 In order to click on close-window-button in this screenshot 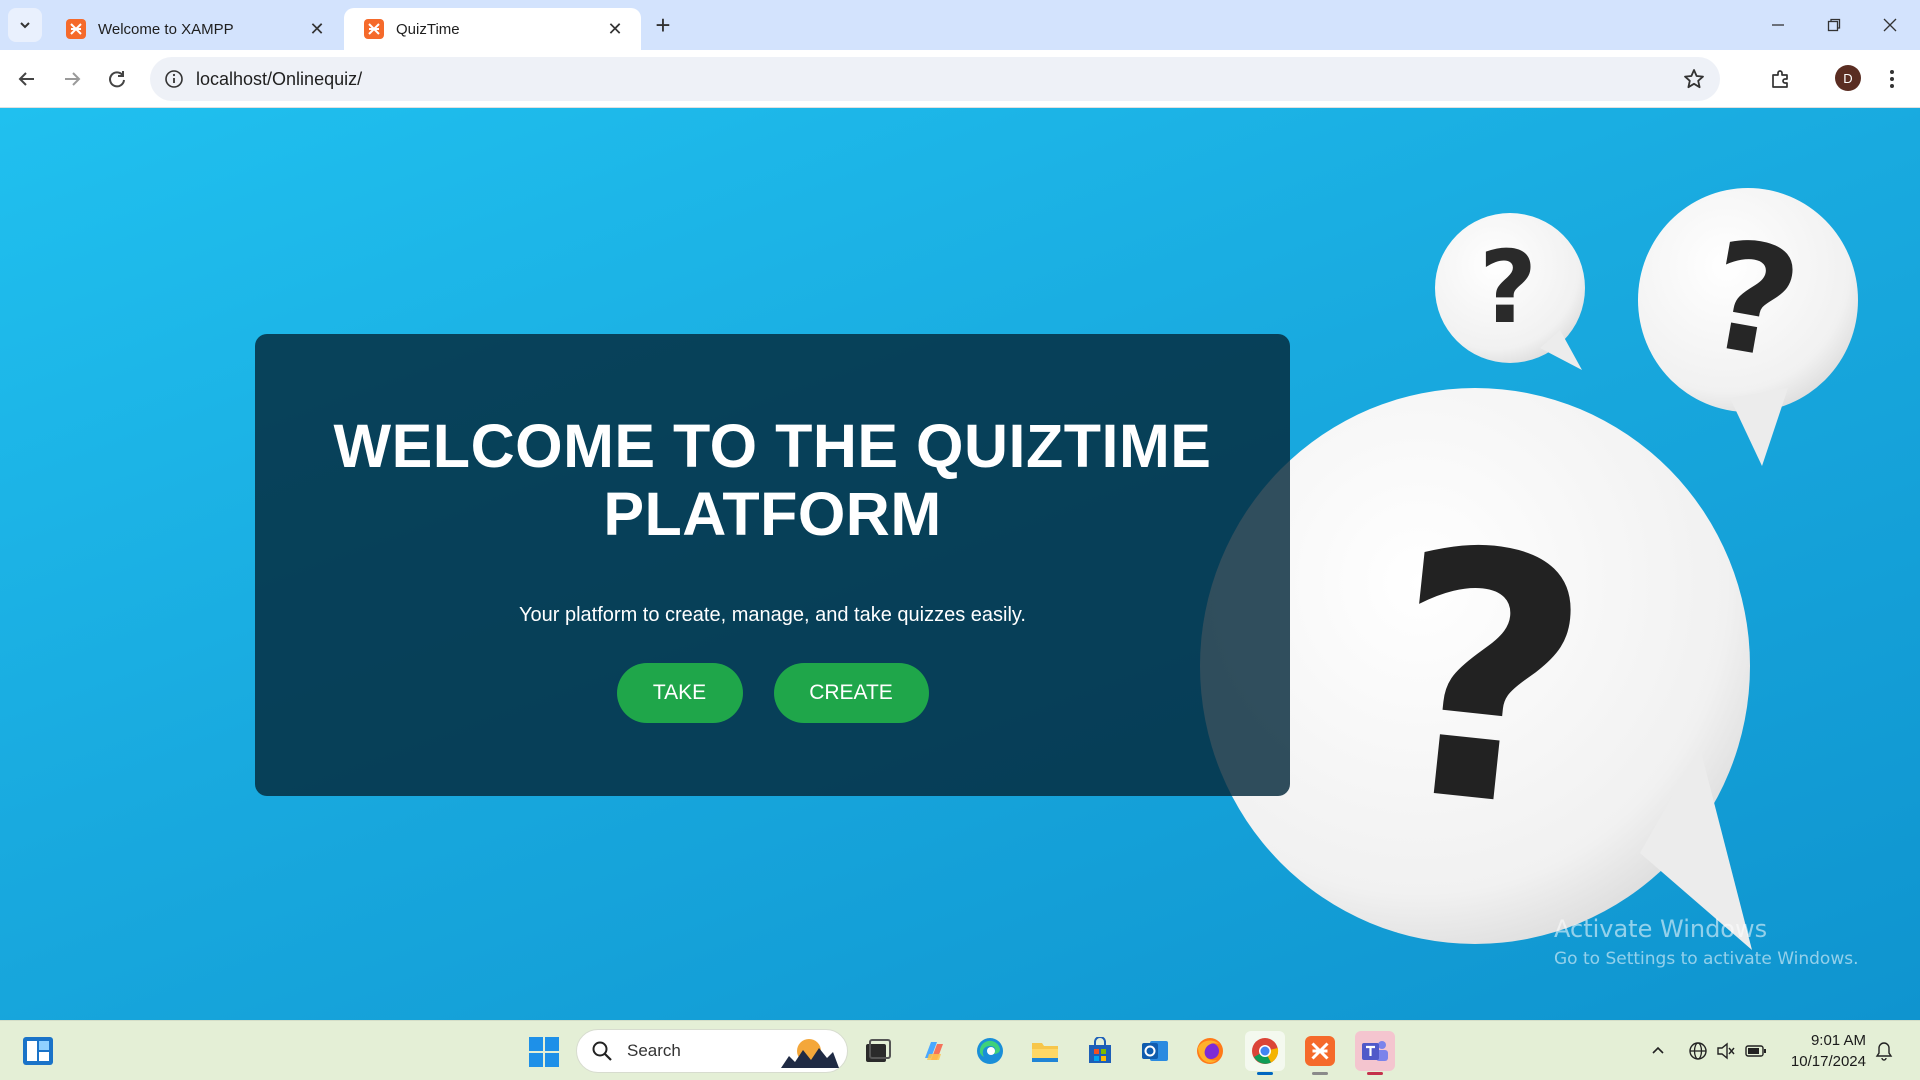, I will do `click(1890, 25)`.